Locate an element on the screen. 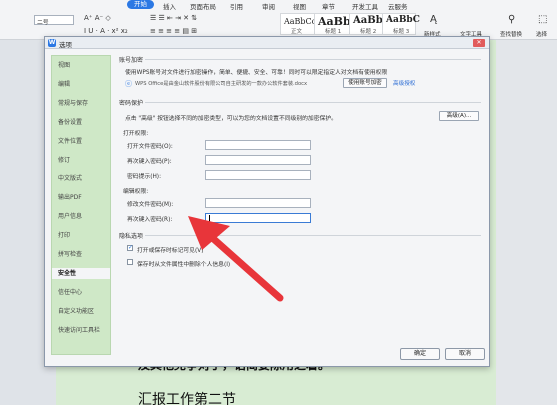 This screenshot has height=405, width=557. annotation-arrow-icon is located at coordinates (236, 259).